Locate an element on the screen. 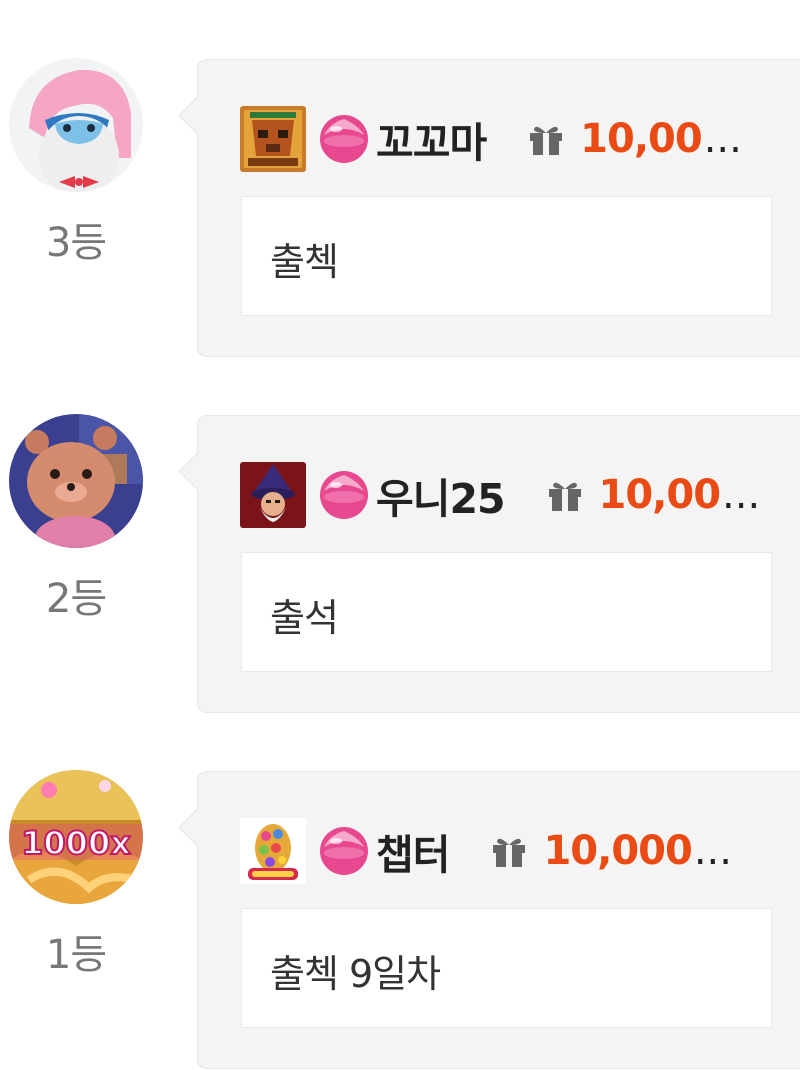 The height and width of the screenshot is (1070, 800). rank-label: 3등 is located at coordinates (76, 243).